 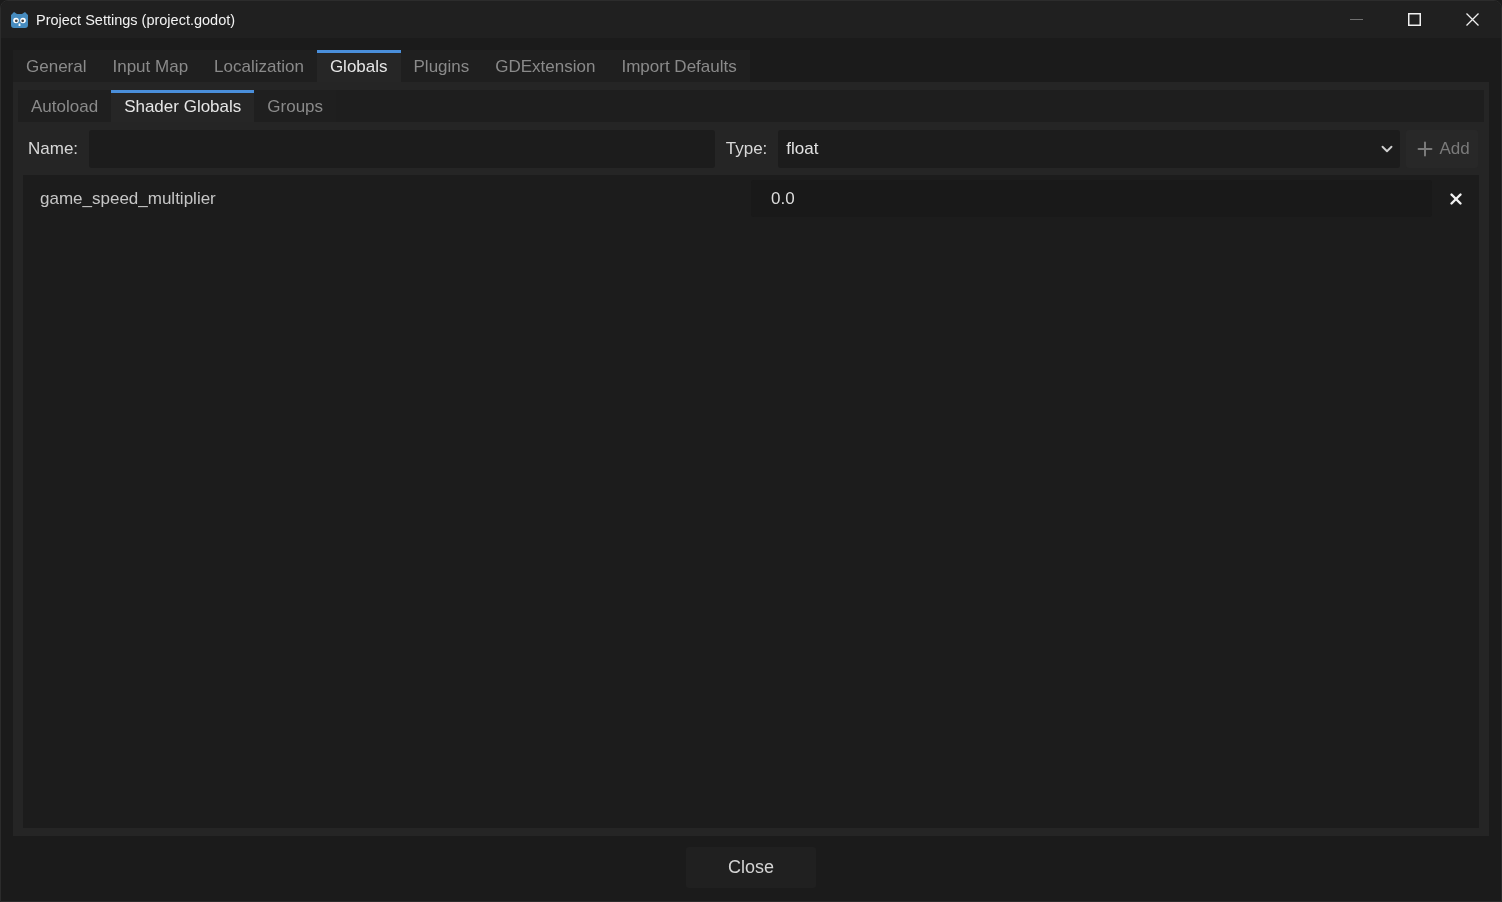 I want to click on tab: General, so click(x=56, y=66).